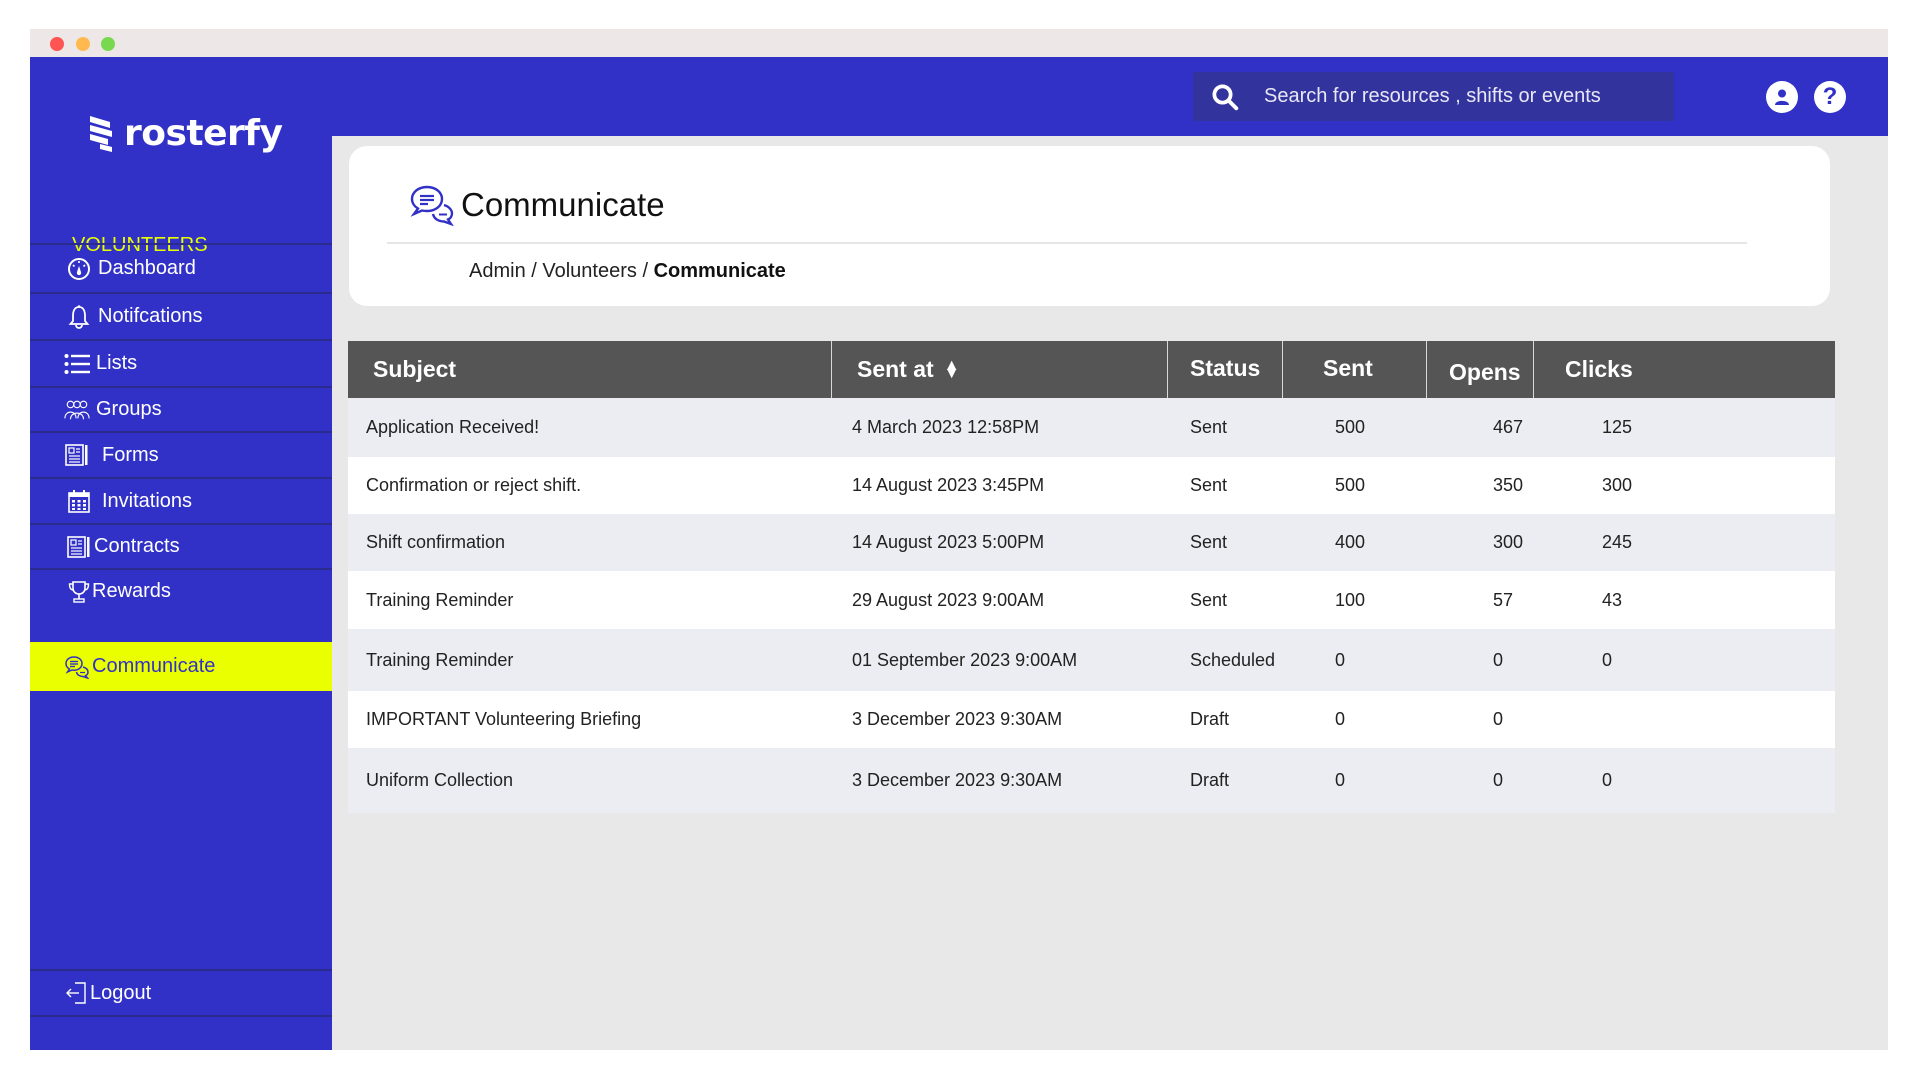 Image resolution: width=1920 pixels, height=1080 pixels. Describe the element at coordinates (1464, 96) in the screenshot. I see `search-input` at that location.